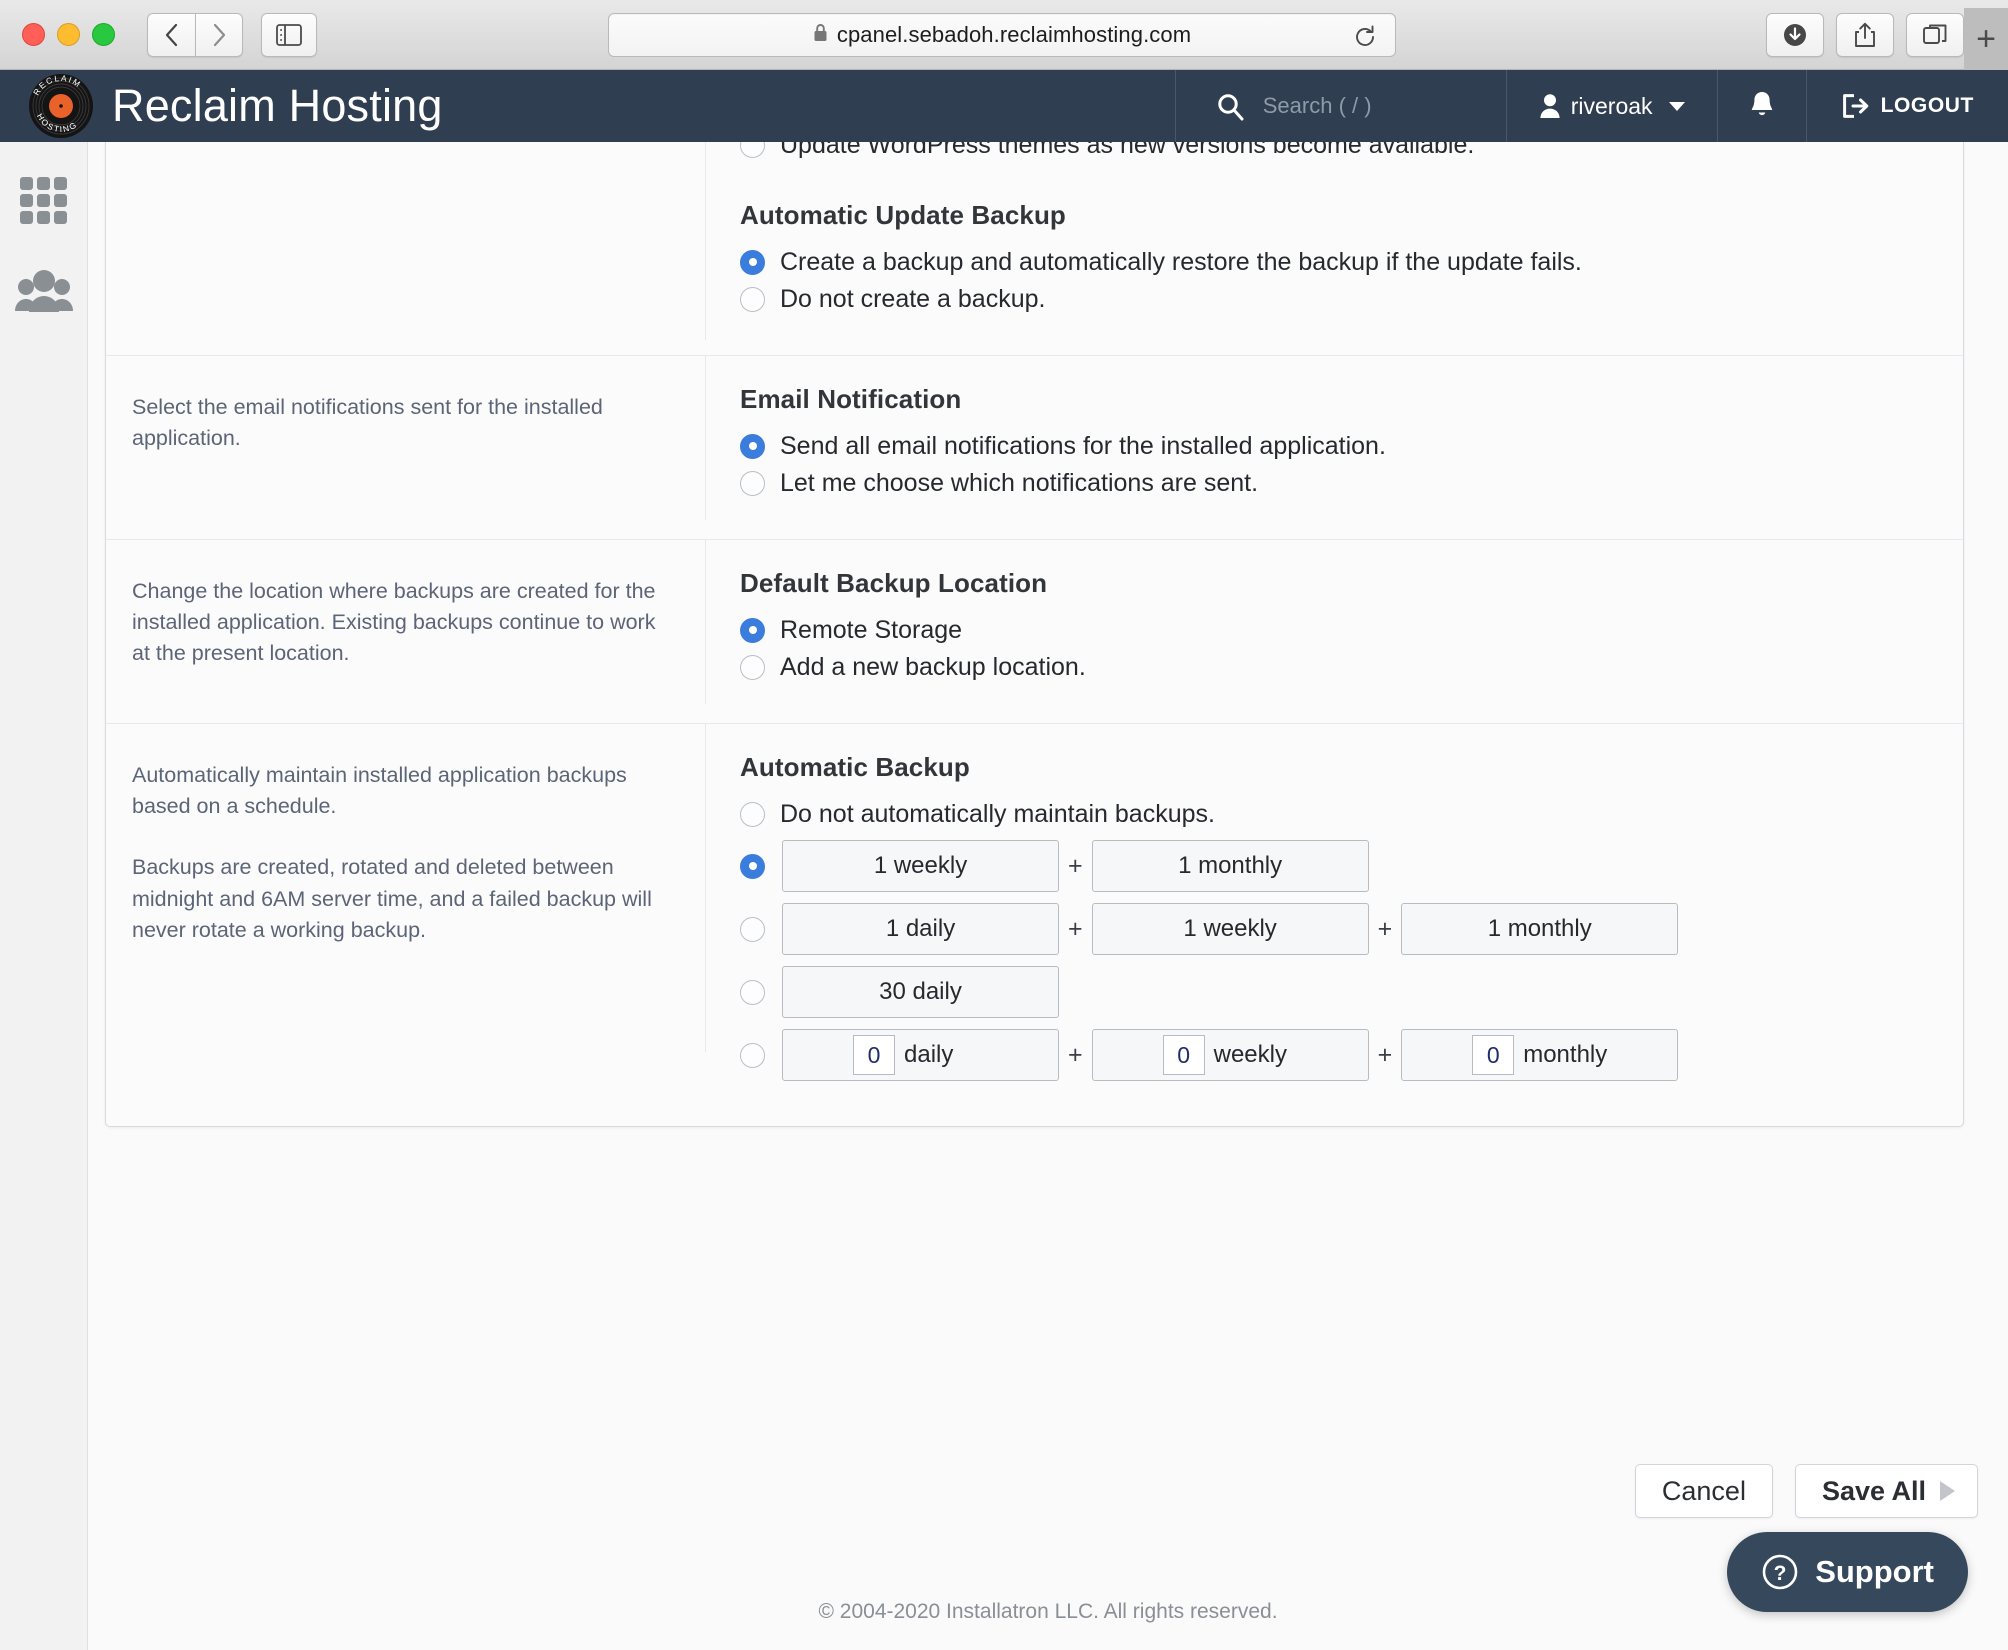  I want to click on navigation-buttons, so click(195, 34).